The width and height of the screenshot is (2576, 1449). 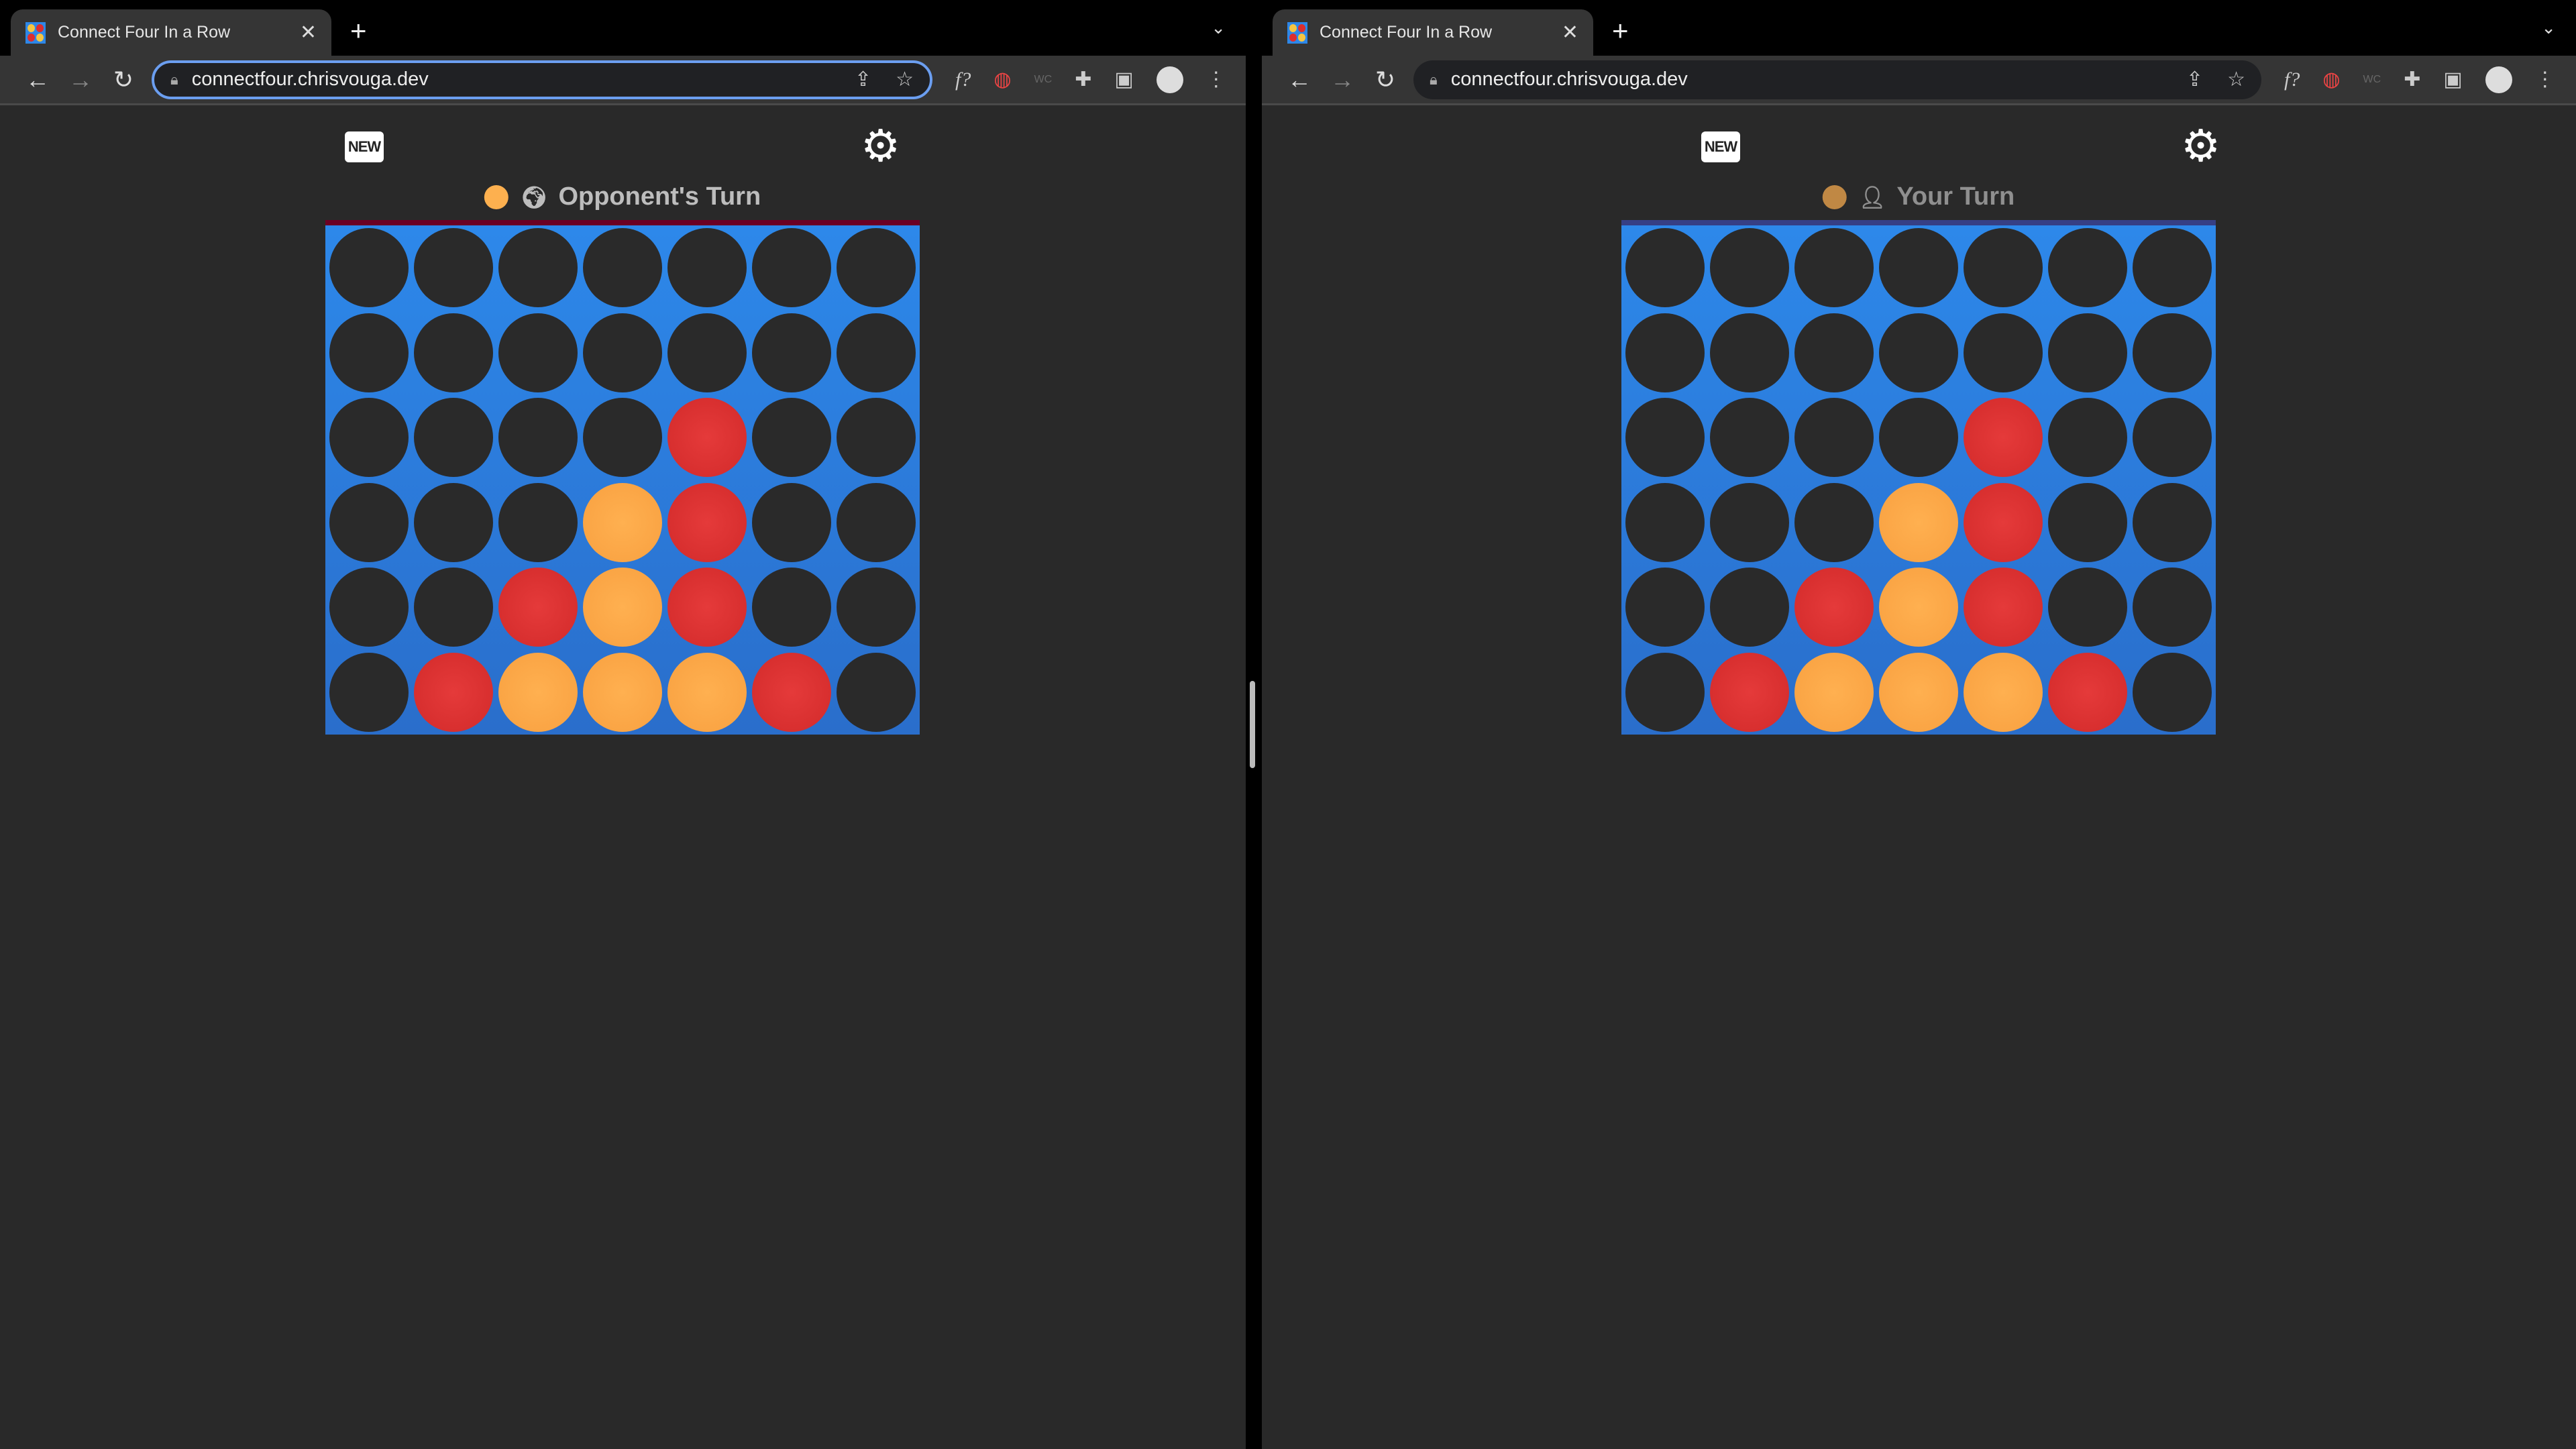 I want to click on wc-extension-icon: WC, so click(x=2372, y=80).